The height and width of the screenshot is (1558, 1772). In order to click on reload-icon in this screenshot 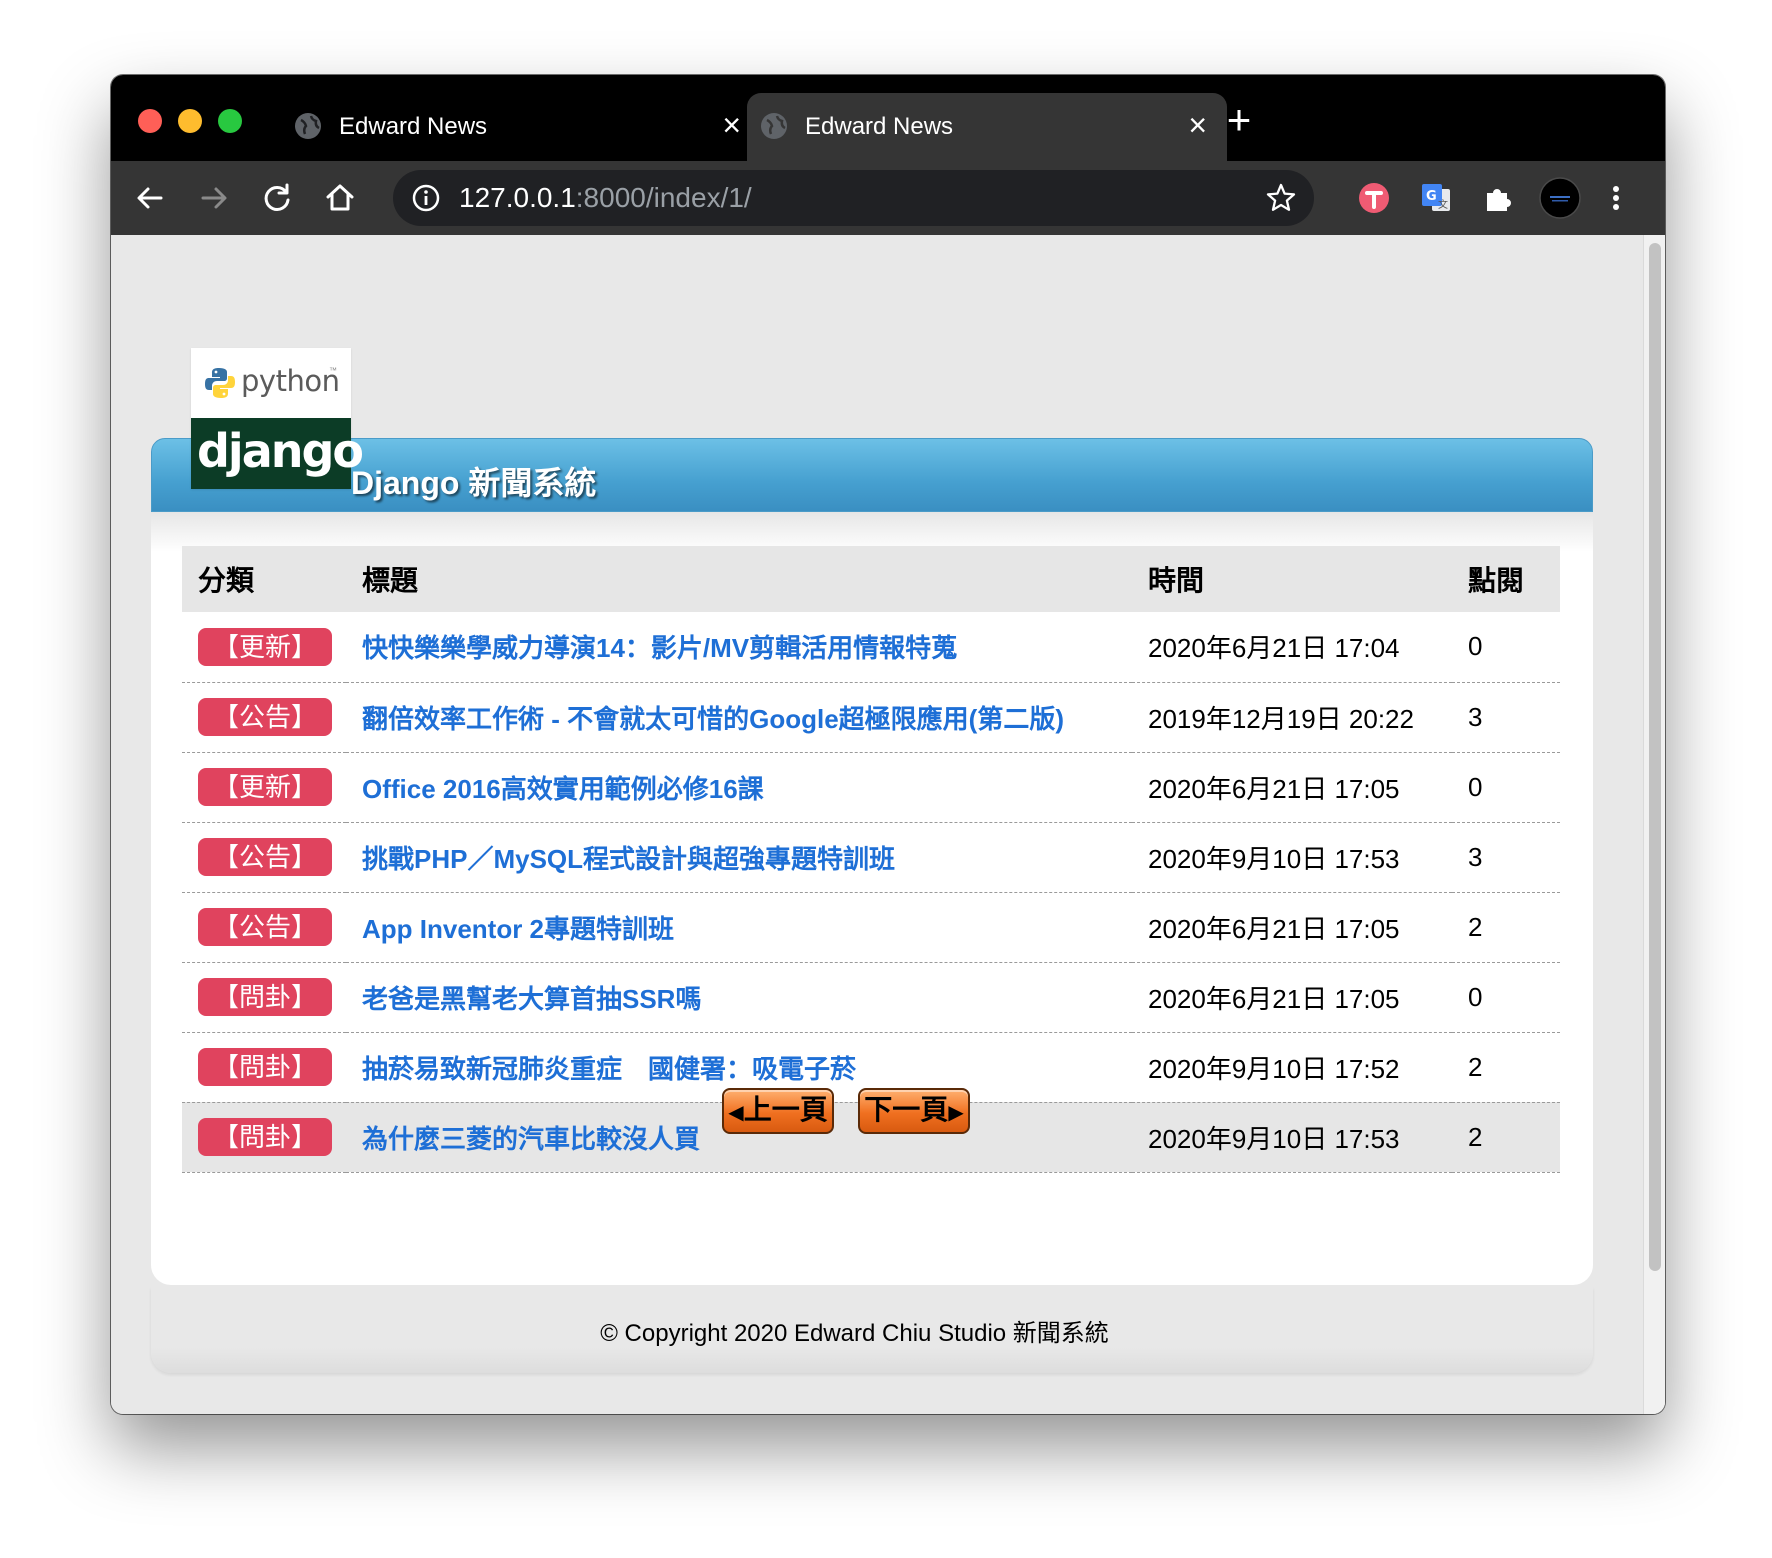, I will do `click(277, 198)`.